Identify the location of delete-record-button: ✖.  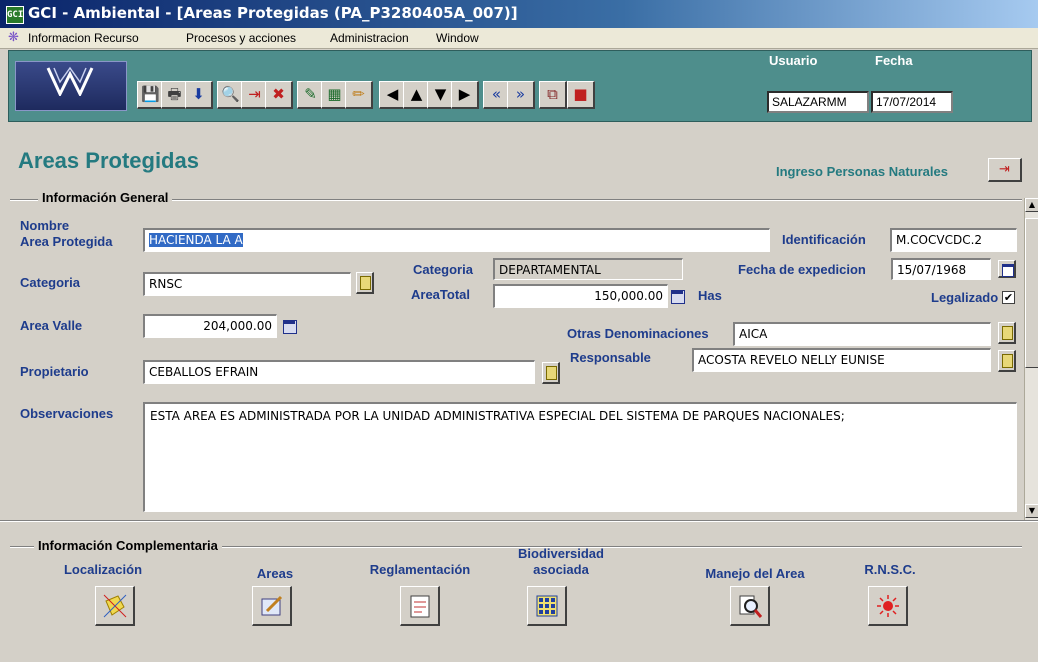
(279, 95).